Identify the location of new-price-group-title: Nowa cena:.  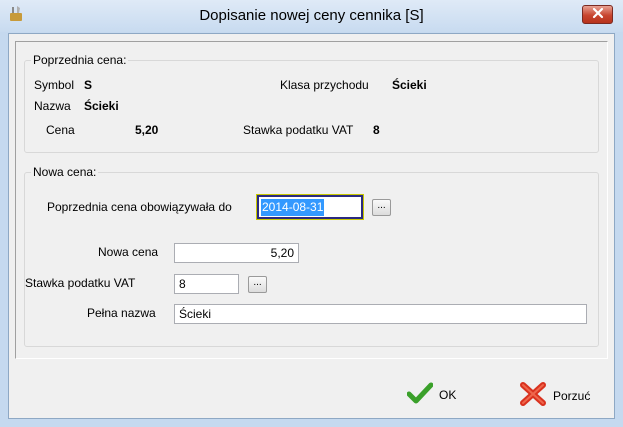
(65, 172).